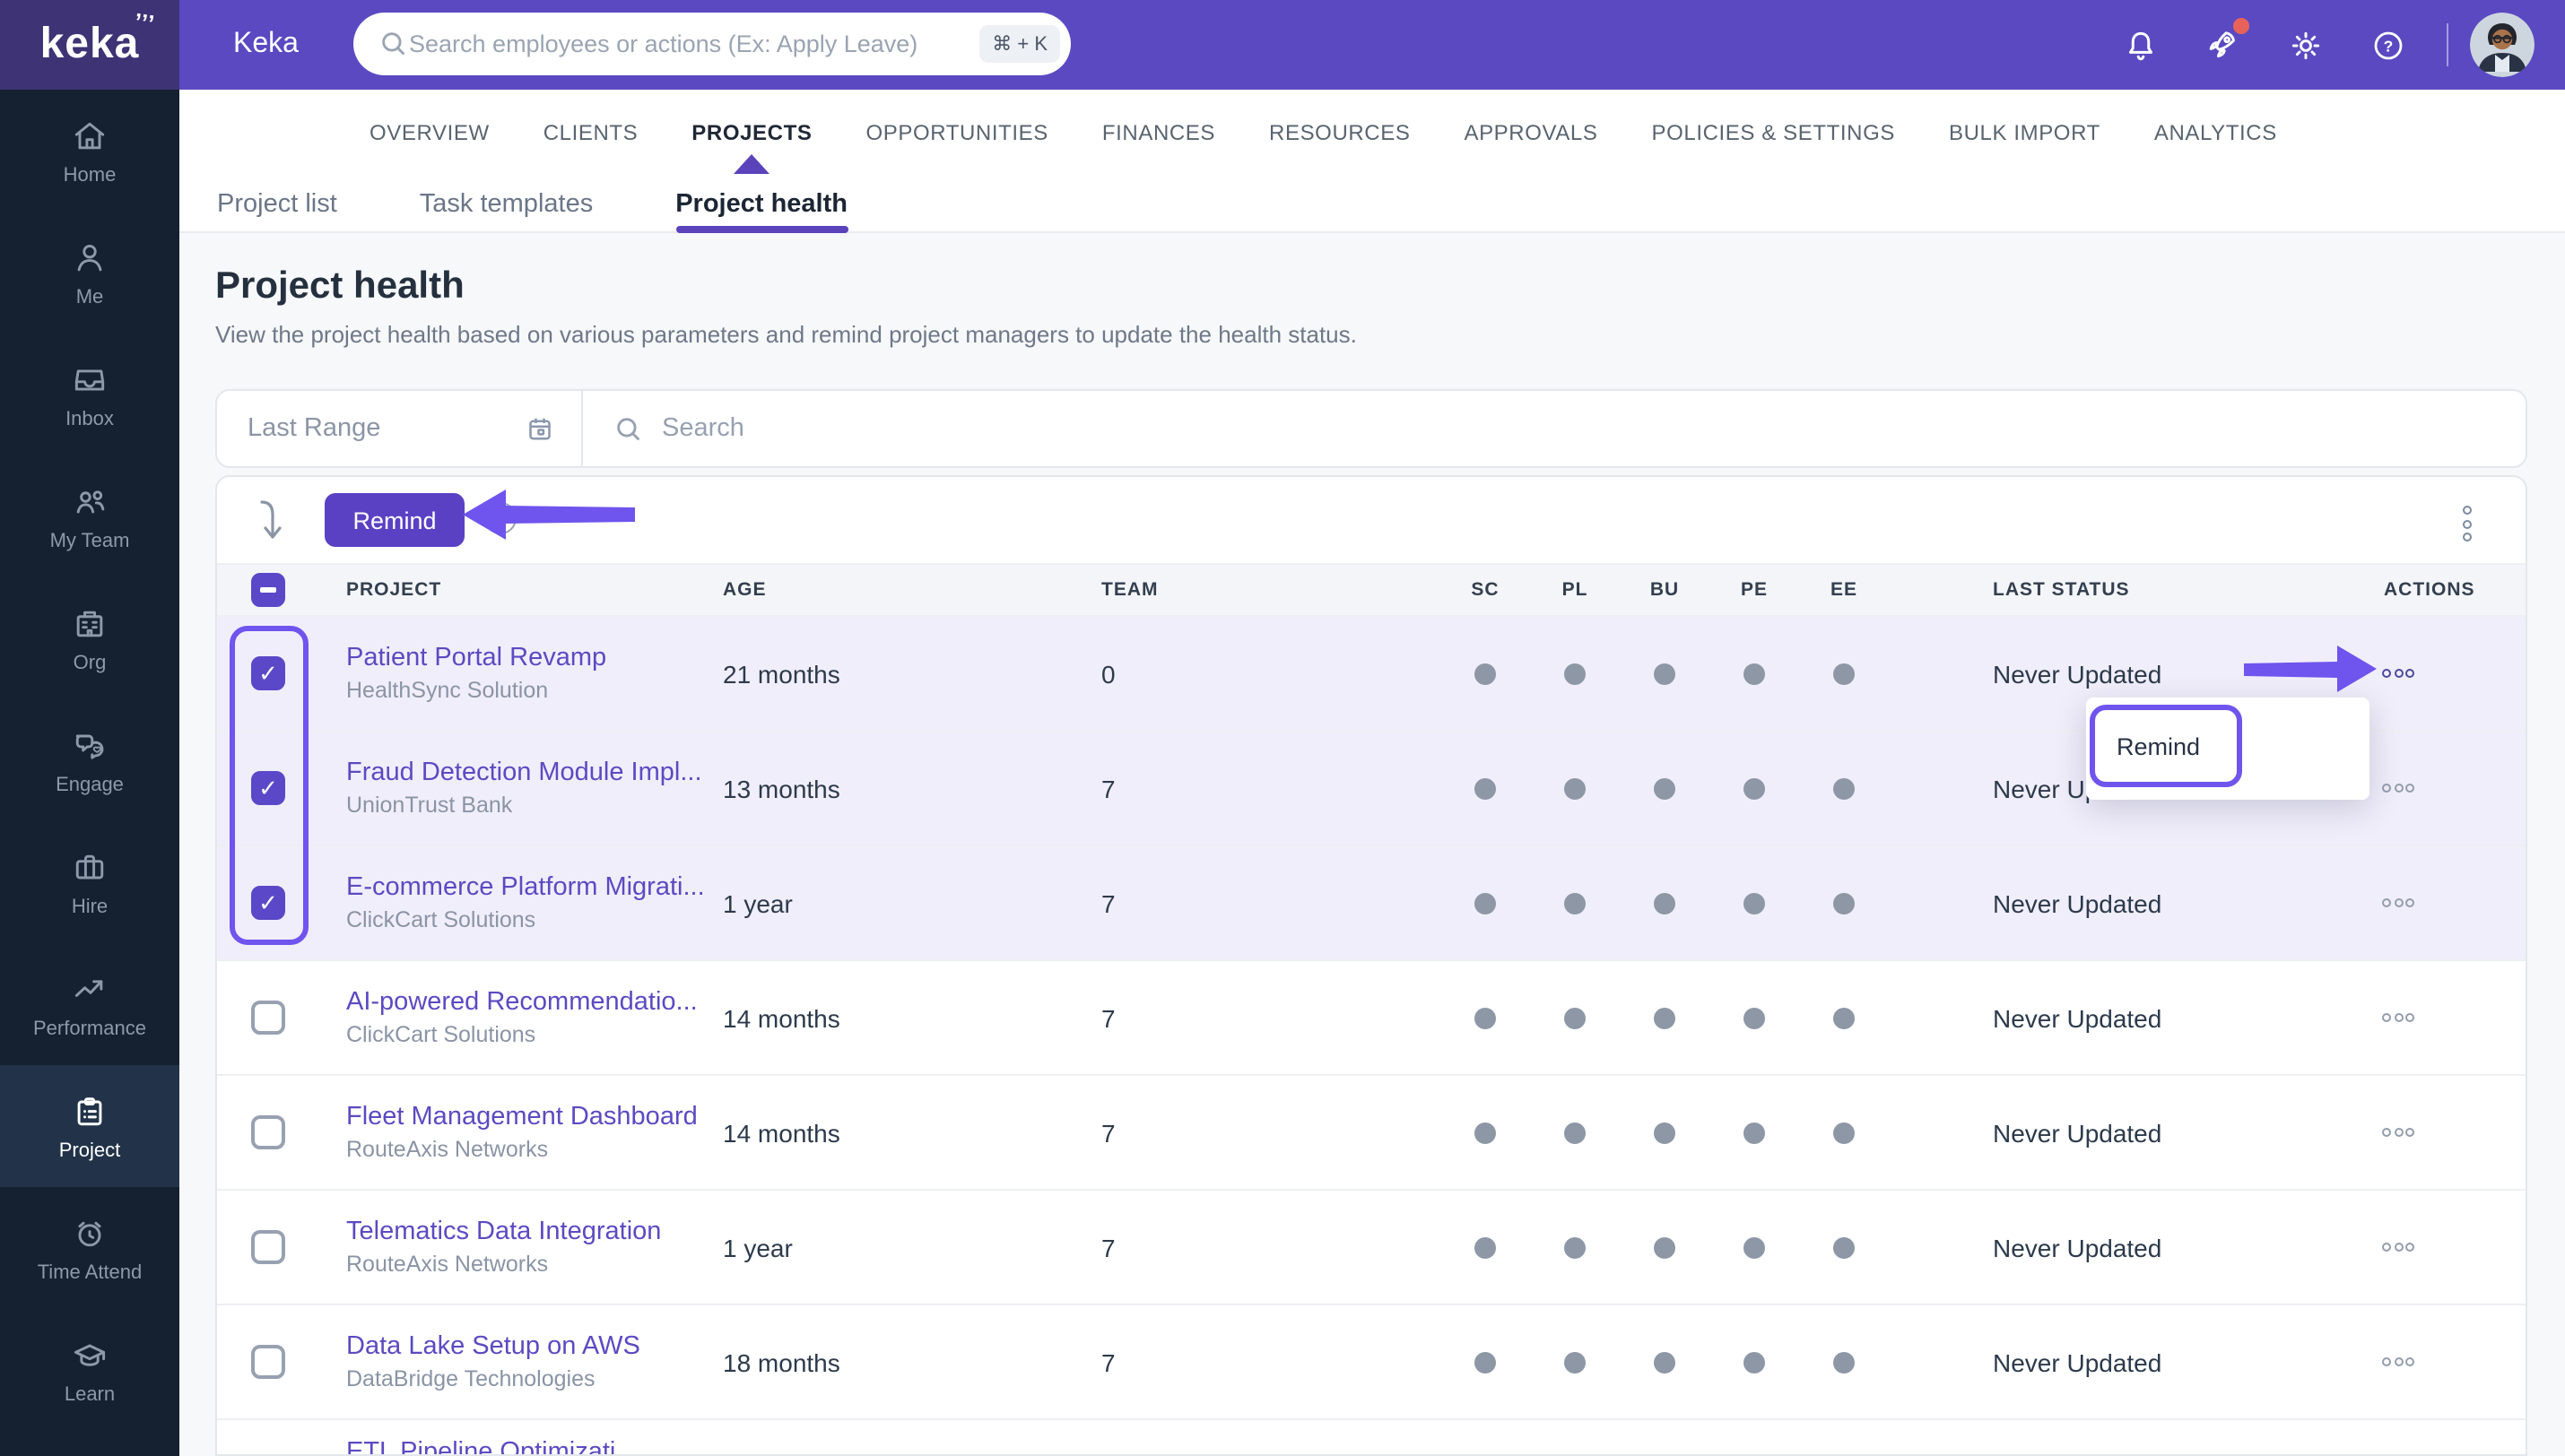 The height and width of the screenshot is (1456, 2565). I want to click on sidebar-item-inbox: Inbox, so click(89, 394).